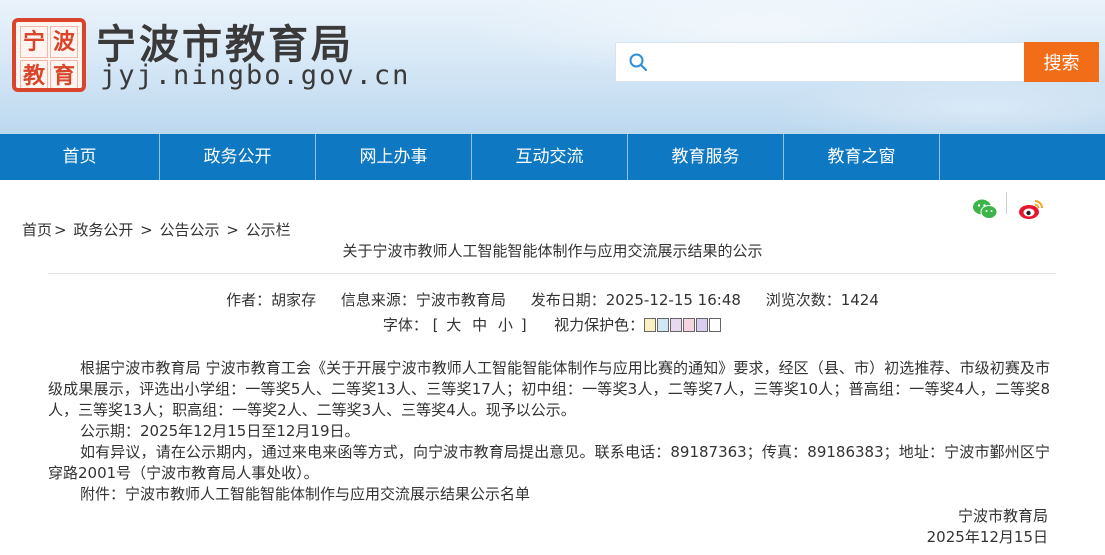 Image resolution: width=1105 pixels, height=555 pixels. I want to click on nav-item-education-window: 教育之窗, so click(862, 157).